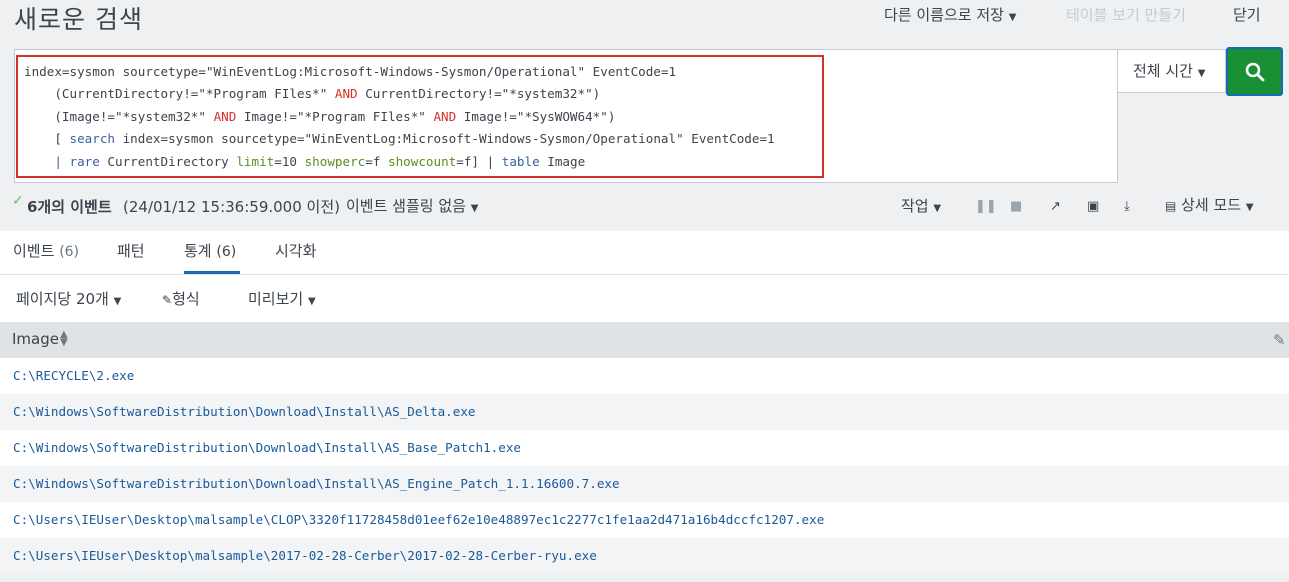 The image size is (1289, 582). What do you see at coordinates (1055, 206) in the screenshot?
I see `share-icon: ↗` at bounding box center [1055, 206].